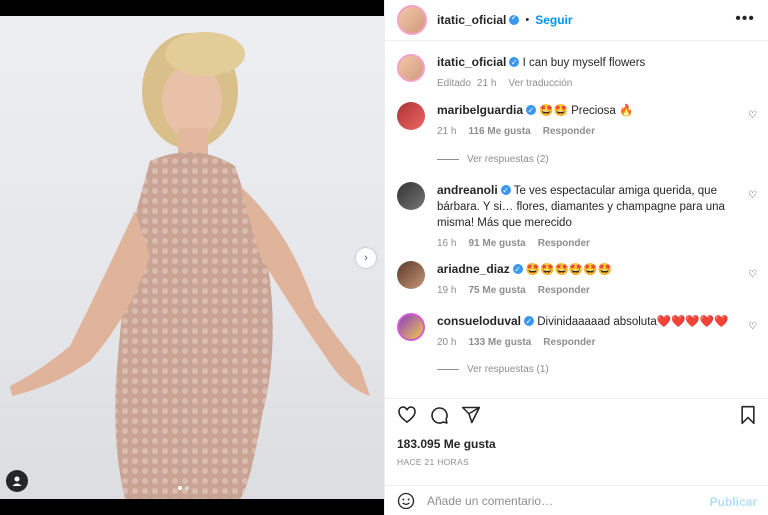  I want to click on user-tag-icon, so click(17, 481).